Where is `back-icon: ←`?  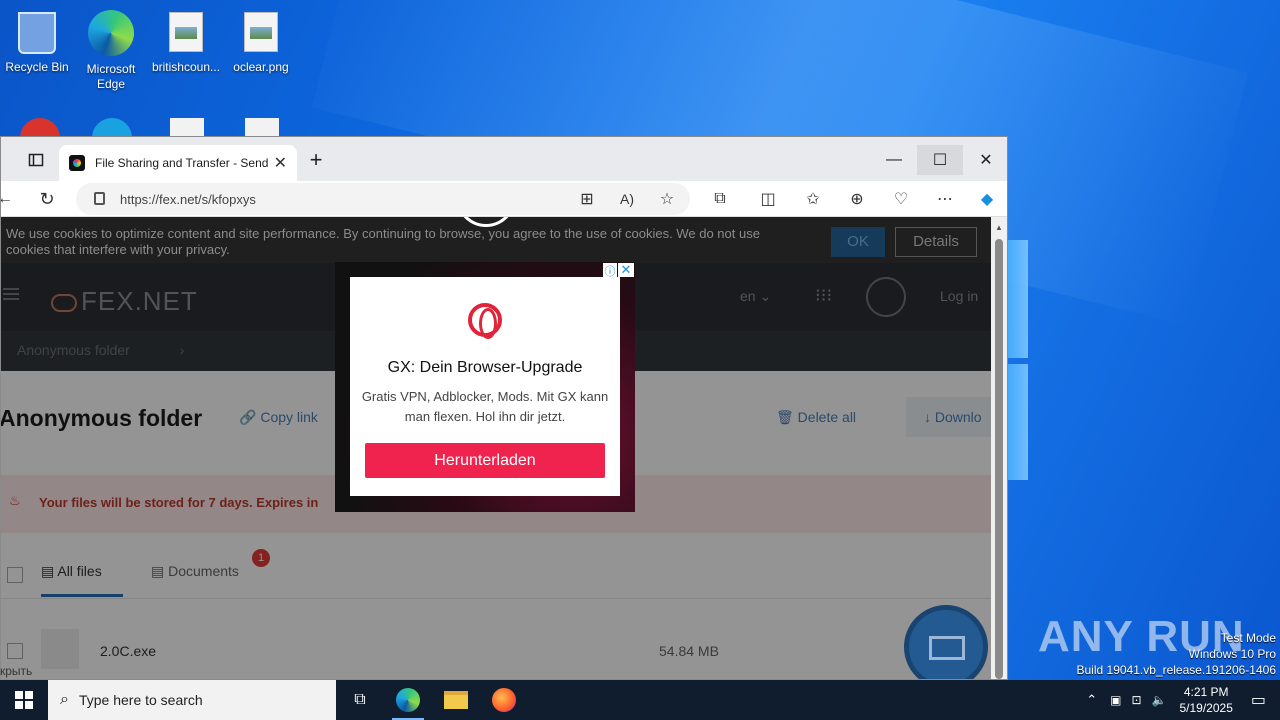 back-icon: ← is located at coordinates (9, 199).